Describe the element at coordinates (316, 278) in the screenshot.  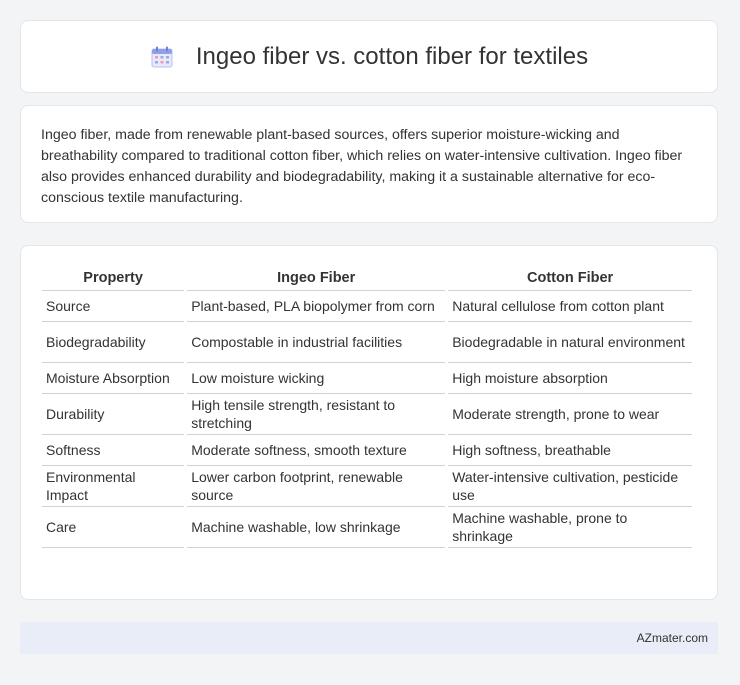
I see `header-ingeo-fiber: Ingeo Fiber` at that location.